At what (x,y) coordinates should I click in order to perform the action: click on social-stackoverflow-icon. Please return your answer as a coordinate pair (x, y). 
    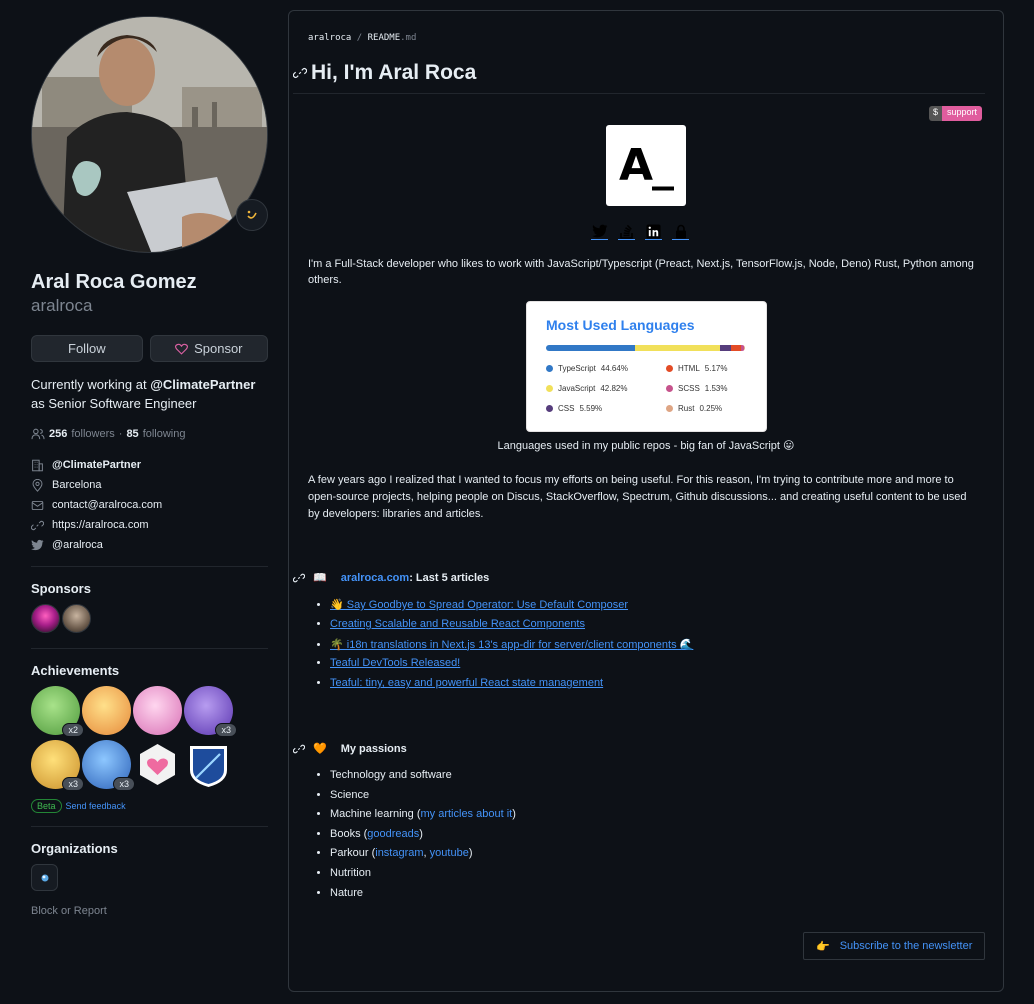
    Looking at the image, I should click on (626, 231).